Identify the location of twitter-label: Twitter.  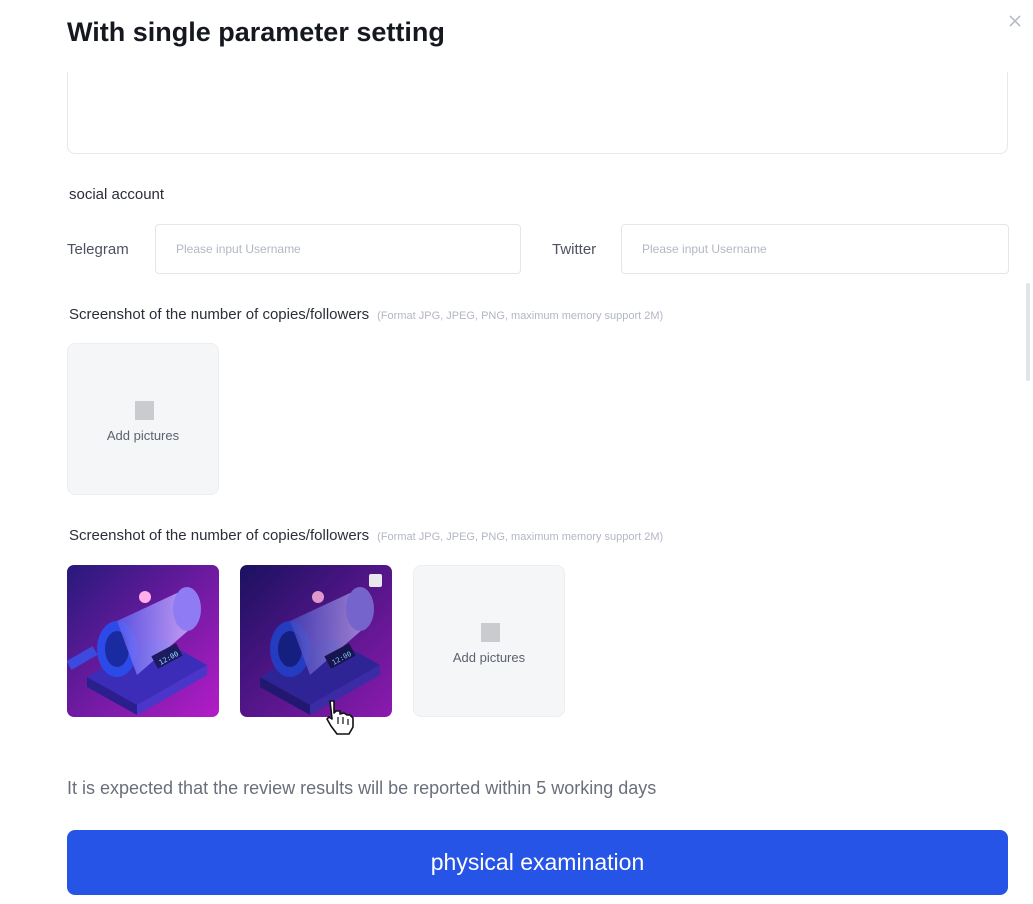
(574, 249).